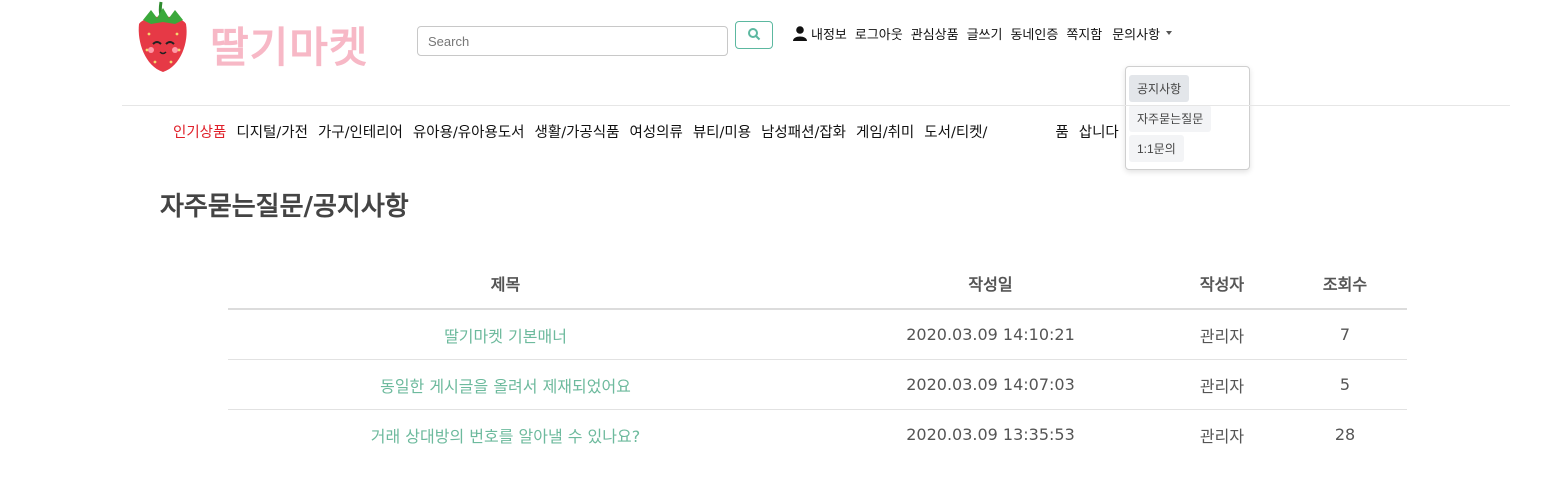 The height and width of the screenshot is (499, 1568). I want to click on header-divider, so click(816, 105).